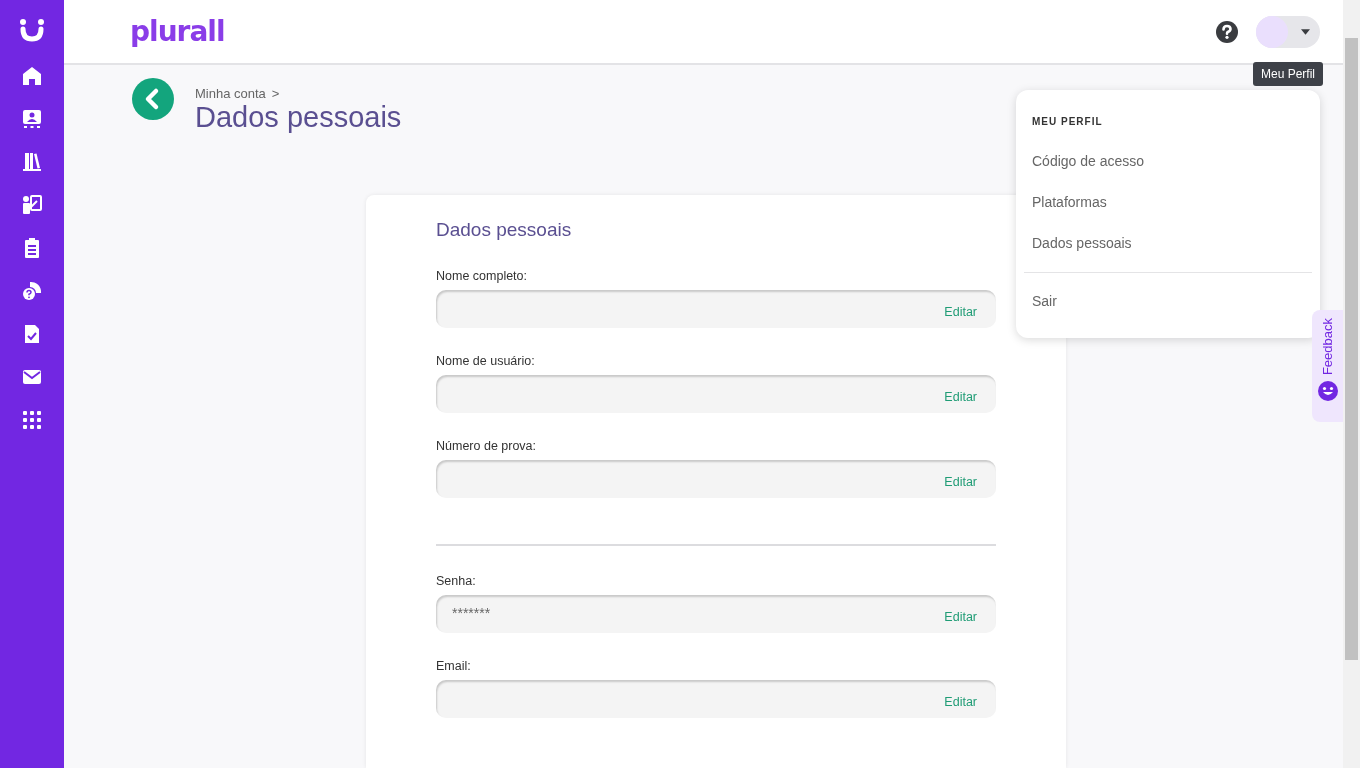  What do you see at coordinates (32, 162) in the screenshot?
I see `books-icon` at bounding box center [32, 162].